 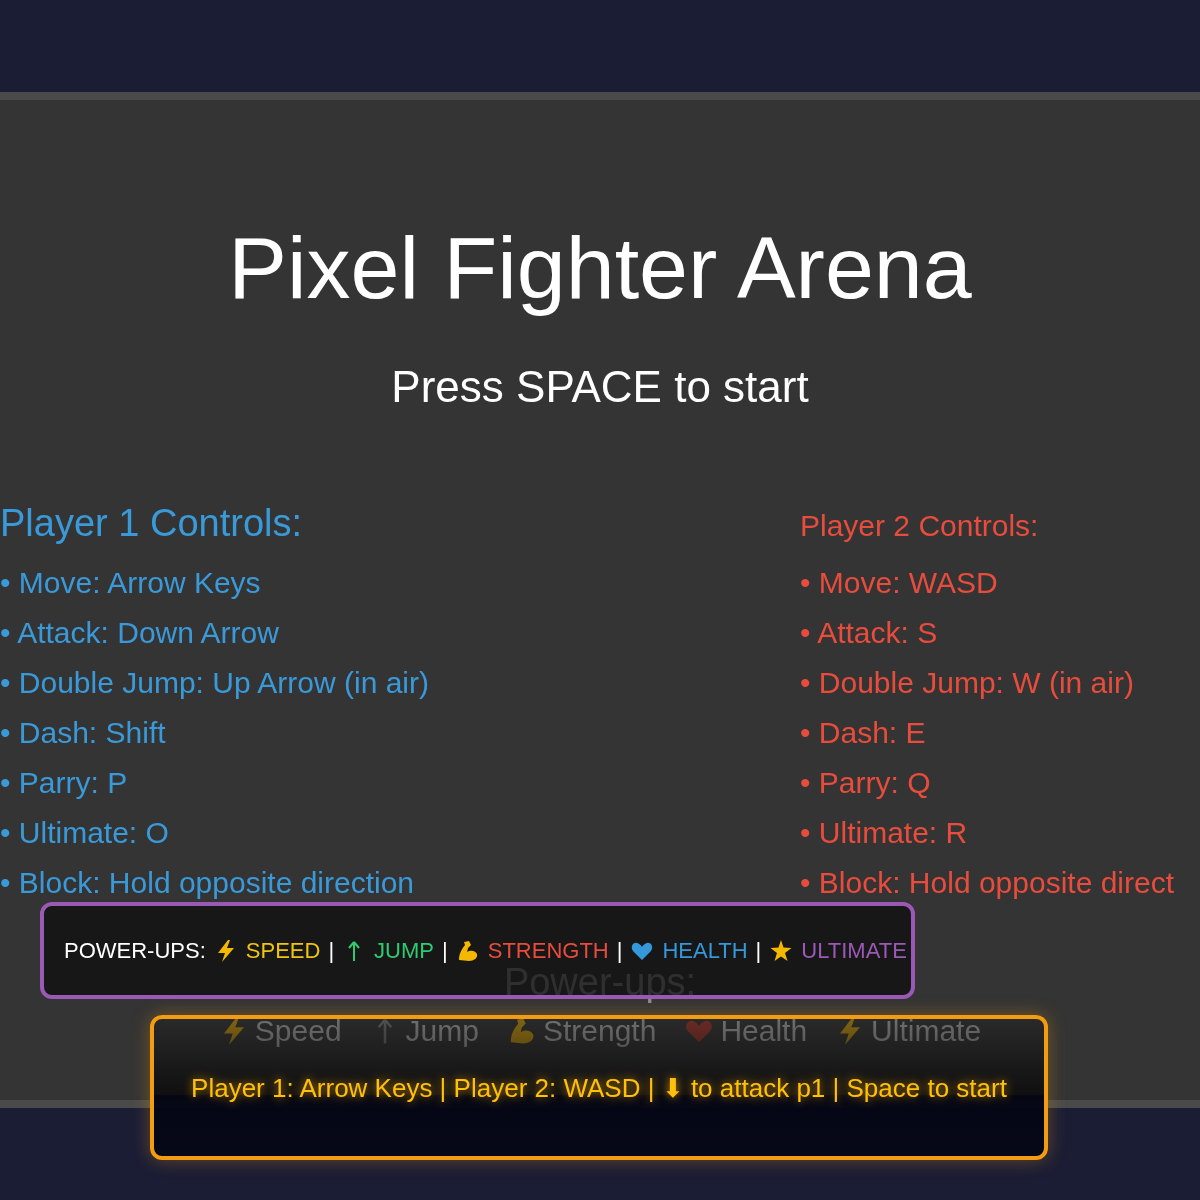 I want to click on start-prompt: Press SPACE to start, so click(x=600, y=387).